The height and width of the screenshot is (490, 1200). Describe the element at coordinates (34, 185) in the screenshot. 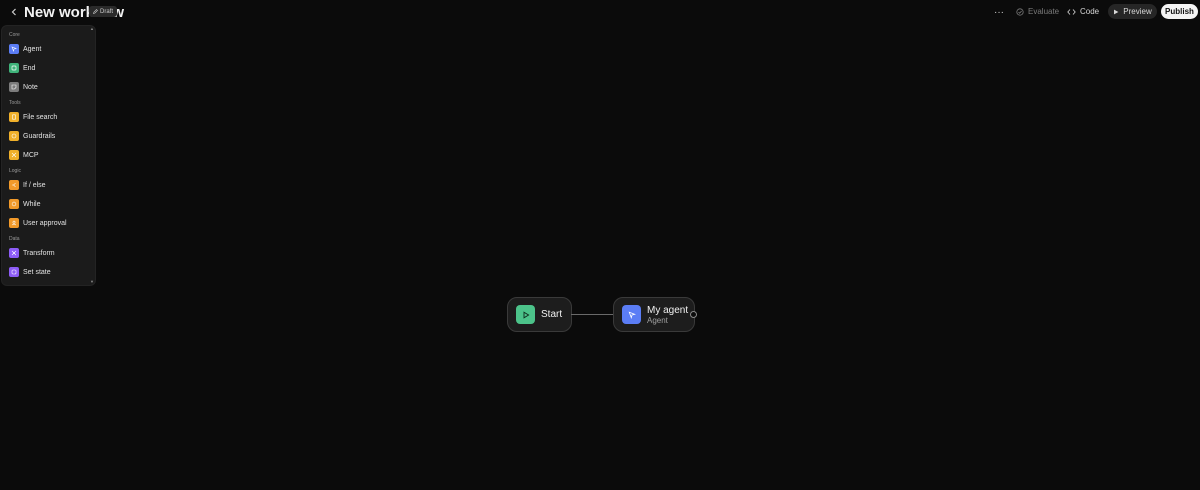

I see `node-item-label: If / else` at that location.